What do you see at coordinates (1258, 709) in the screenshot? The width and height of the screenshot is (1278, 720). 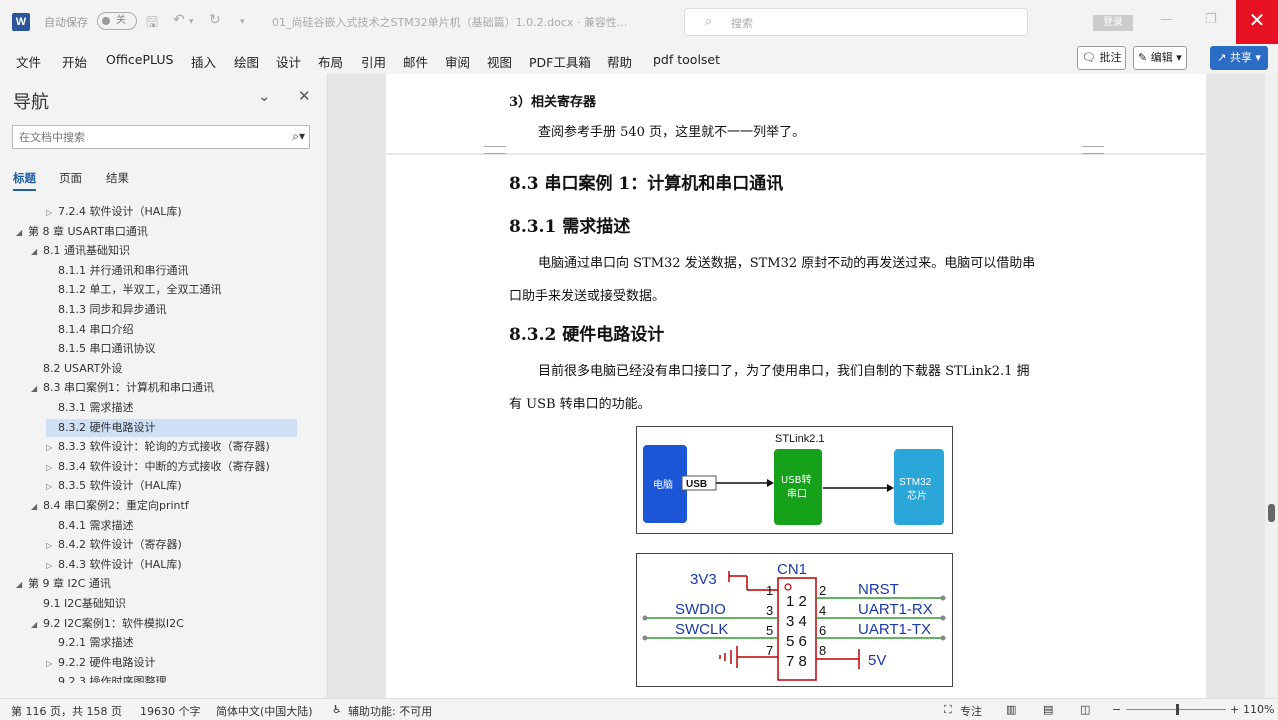 I see `zoom-level: 110%` at bounding box center [1258, 709].